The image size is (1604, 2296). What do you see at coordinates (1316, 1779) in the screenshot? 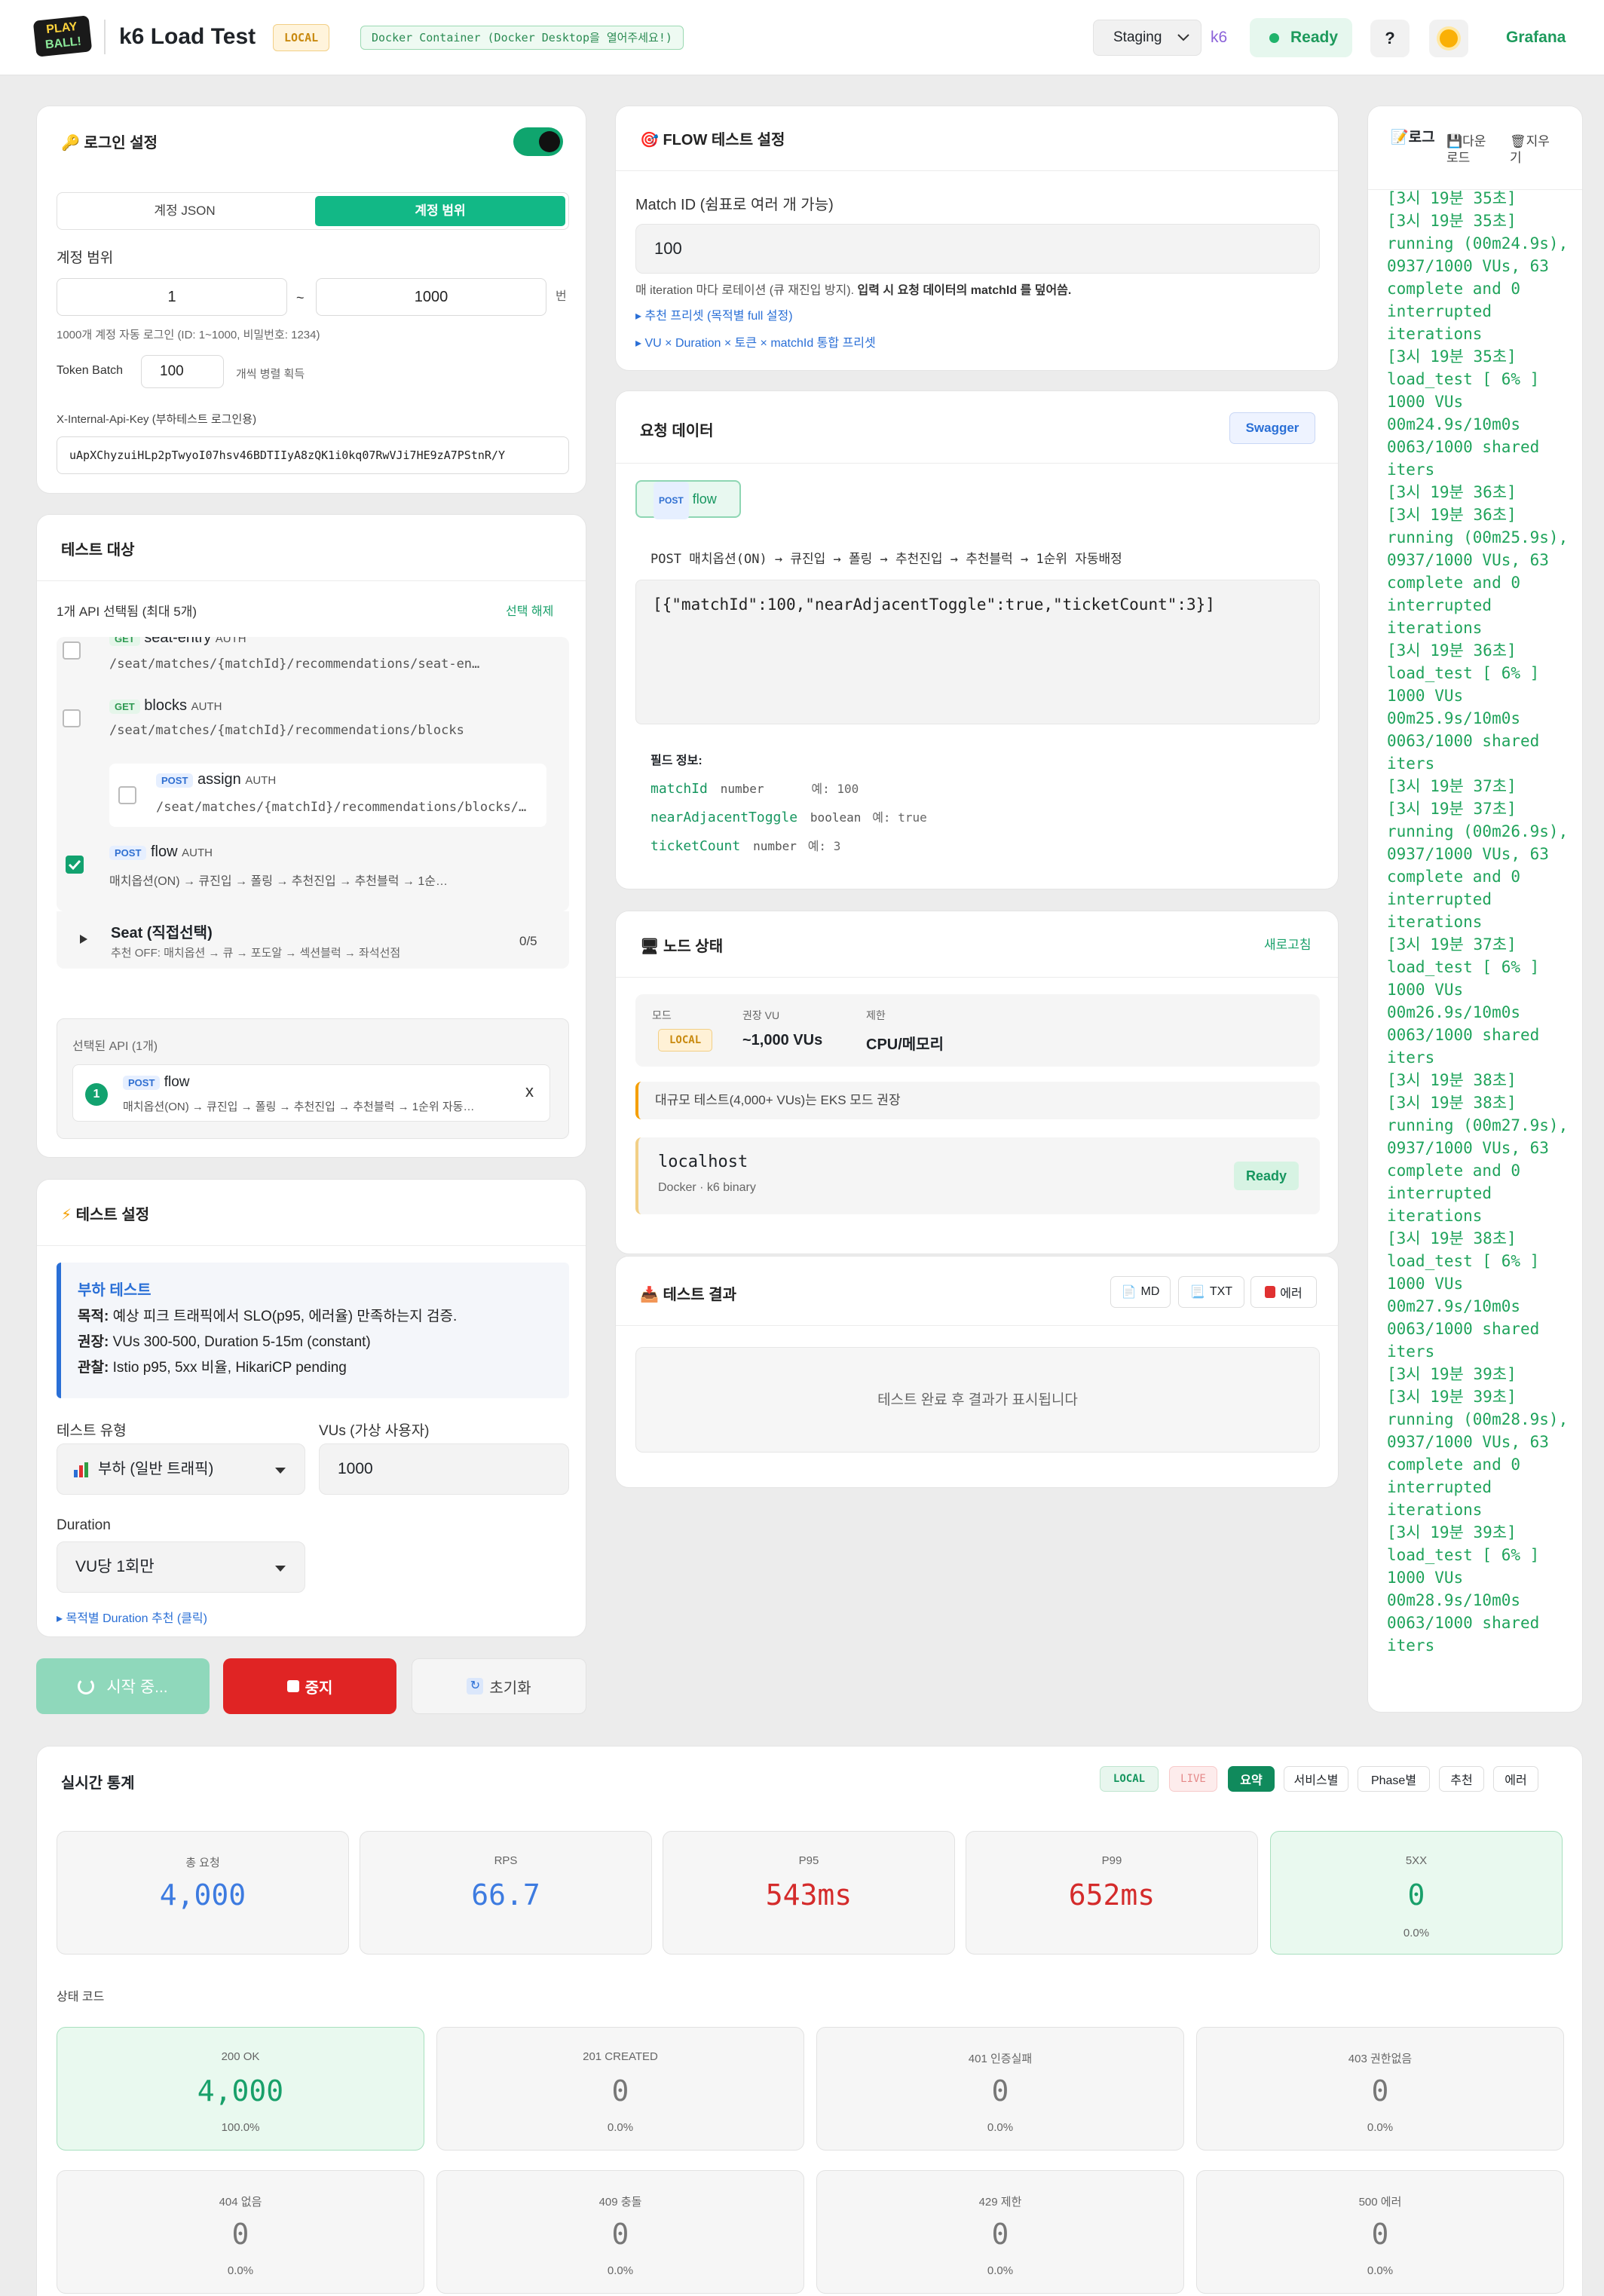
I see `tab-by-service: 서비스별` at bounding box center [1316, 1779].